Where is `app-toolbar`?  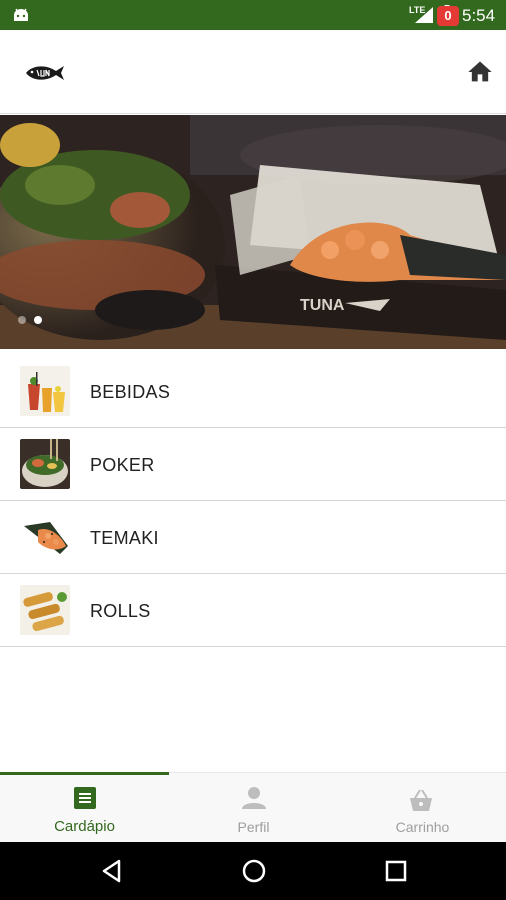 app-toolbar is located at coordinates (253, 72).